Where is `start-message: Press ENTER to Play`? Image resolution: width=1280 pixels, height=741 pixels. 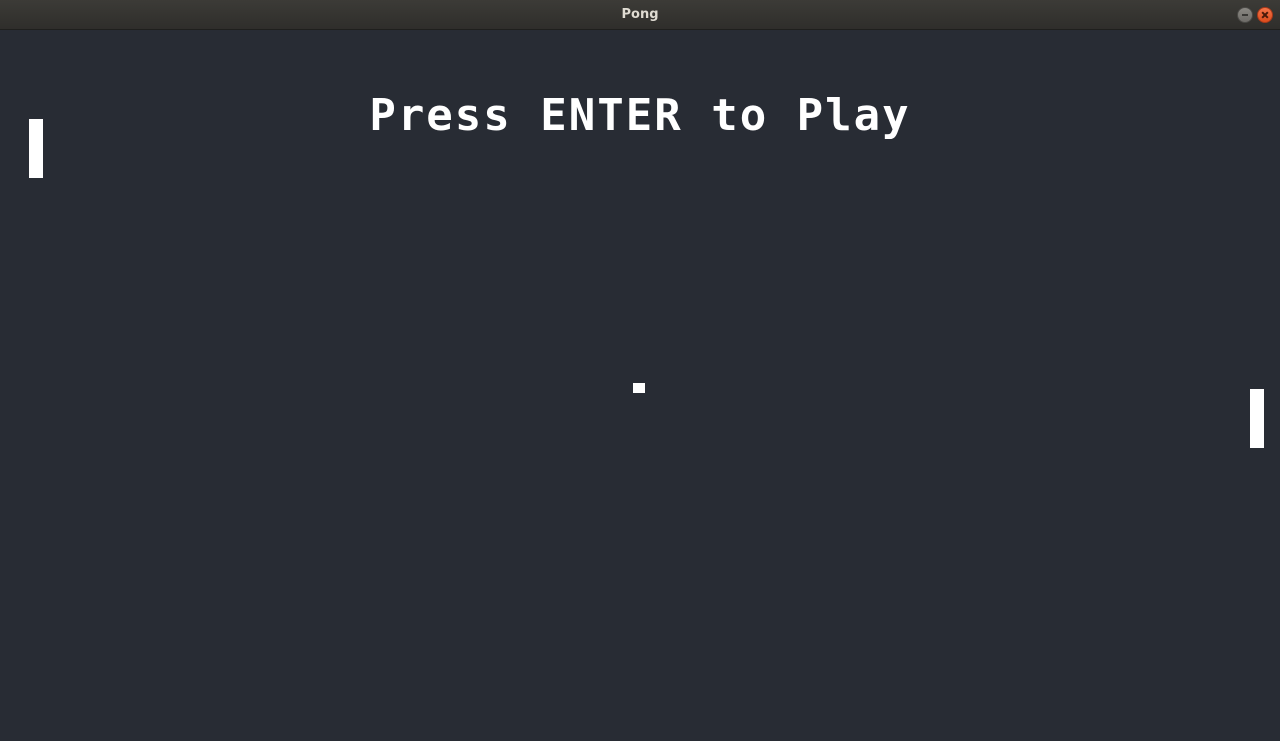 start-message: Press ENTER to Play is located at coordinates (640, 115).